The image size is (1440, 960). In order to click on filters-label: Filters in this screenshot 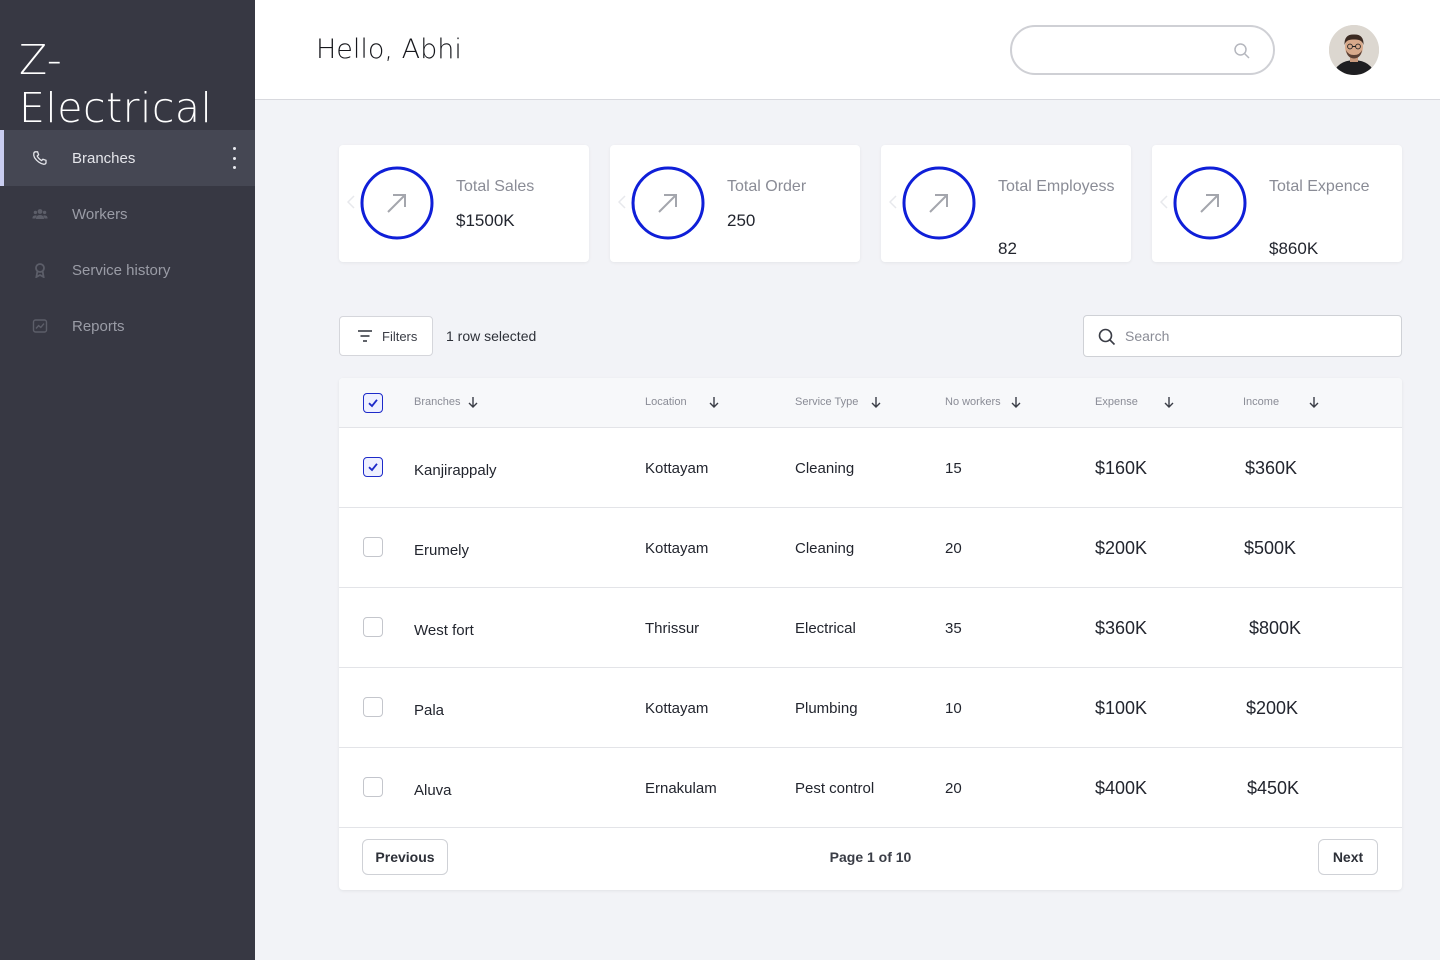, I will do `click(400, 336)`.